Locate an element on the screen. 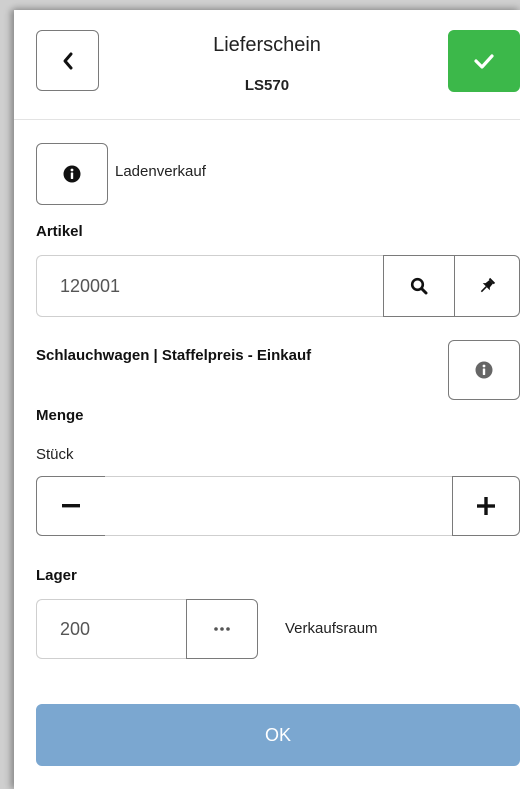 The width and height of the screenshot is (520, 789). ok-button: OK is located at coordinates (278, 735).